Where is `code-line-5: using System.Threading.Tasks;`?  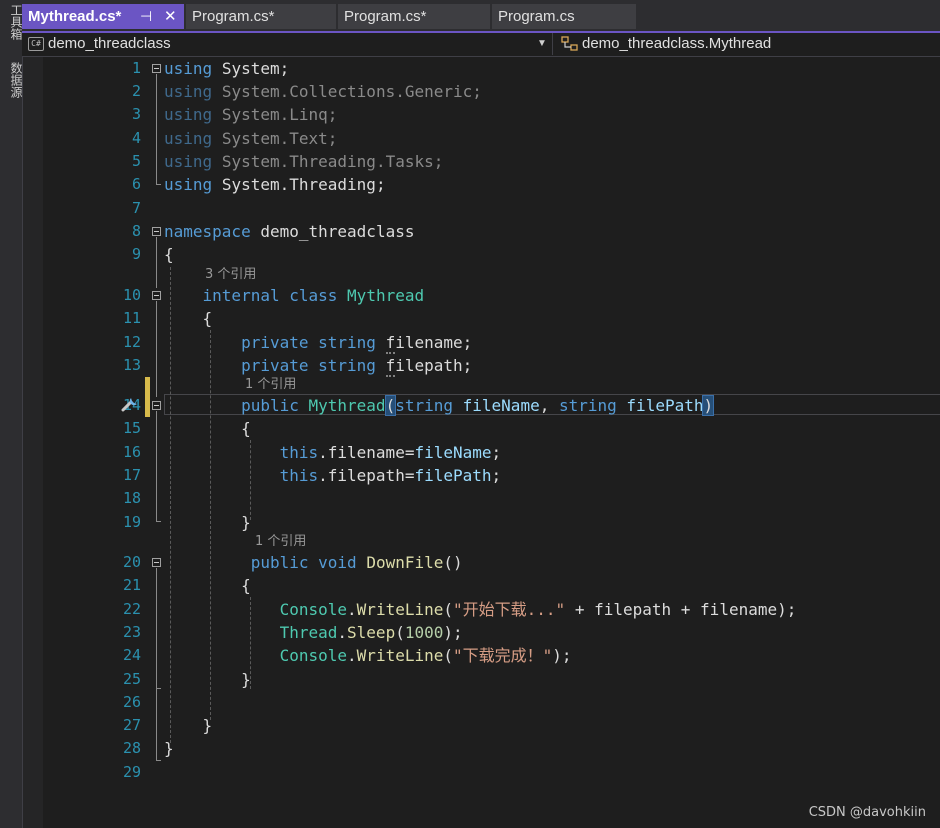
code-line-5: using System.Threading.Tasks; is located at coordinates (304, 161).